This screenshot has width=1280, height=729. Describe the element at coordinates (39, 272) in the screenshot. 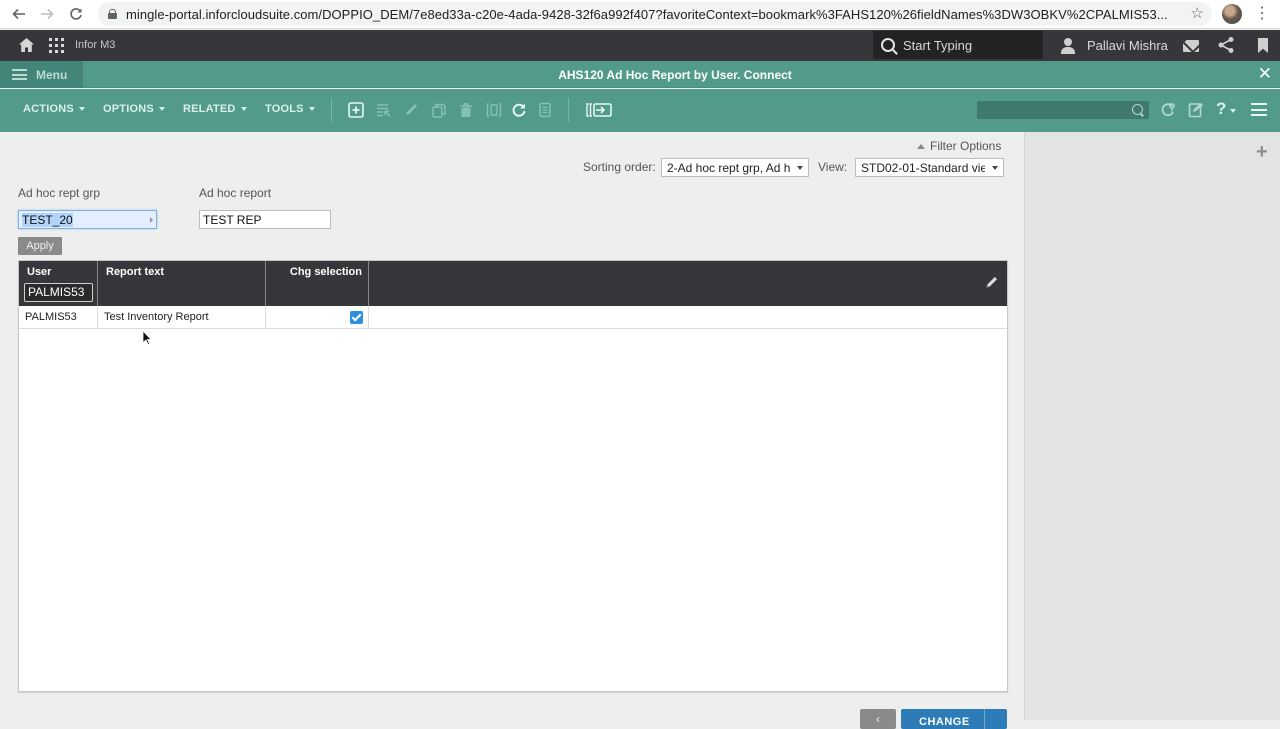

I see `column-label: User` at that location.